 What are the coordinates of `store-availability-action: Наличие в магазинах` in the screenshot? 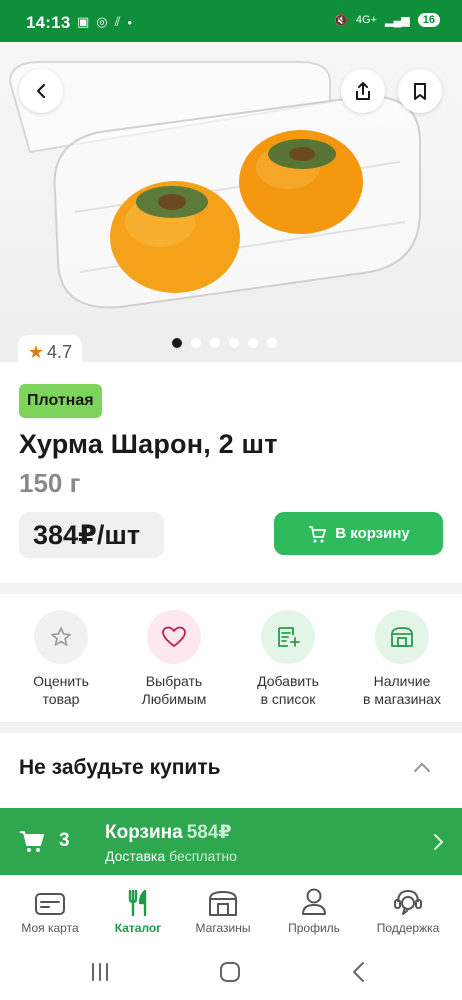 It's located at (402, 659).